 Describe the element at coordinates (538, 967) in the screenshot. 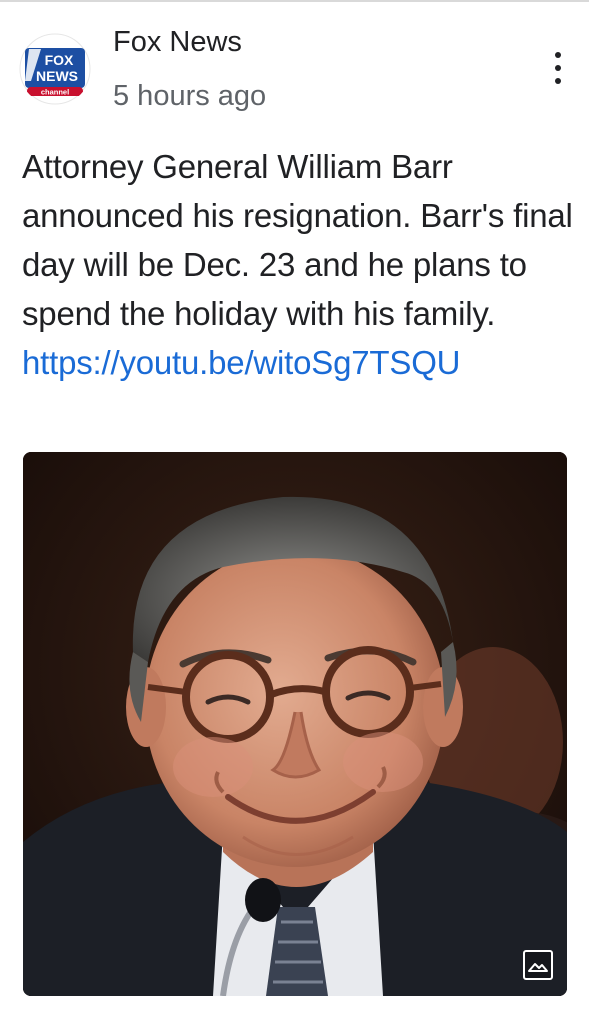

I see `image-icon-glyph` at that location.